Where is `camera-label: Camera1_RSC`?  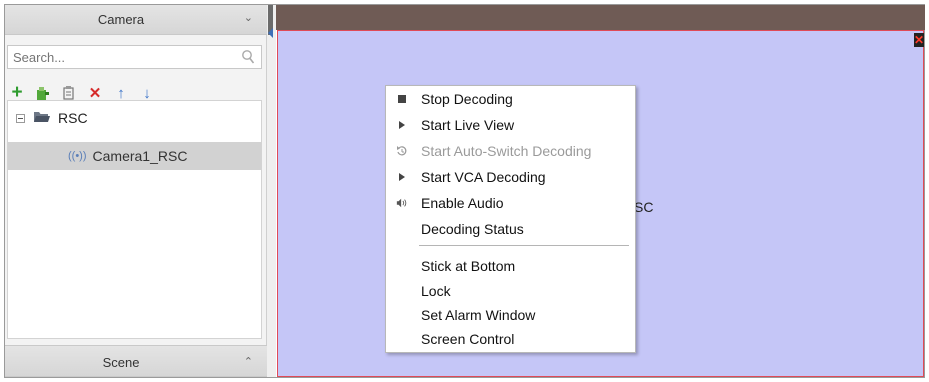 camera-label: Camera1_RSC is located at coordinates (140, 156).